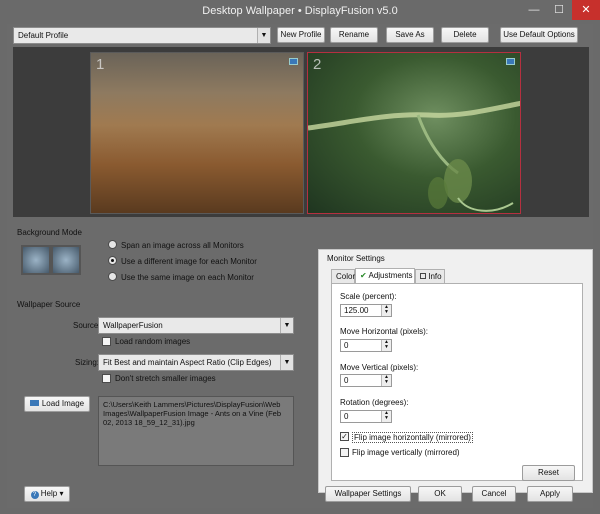  What do you see at coordinates (406, 452) in the screenshot?
I see `flip-vertical-label: Flip image vertically (mirrored)` at bounding box center [406, 452].